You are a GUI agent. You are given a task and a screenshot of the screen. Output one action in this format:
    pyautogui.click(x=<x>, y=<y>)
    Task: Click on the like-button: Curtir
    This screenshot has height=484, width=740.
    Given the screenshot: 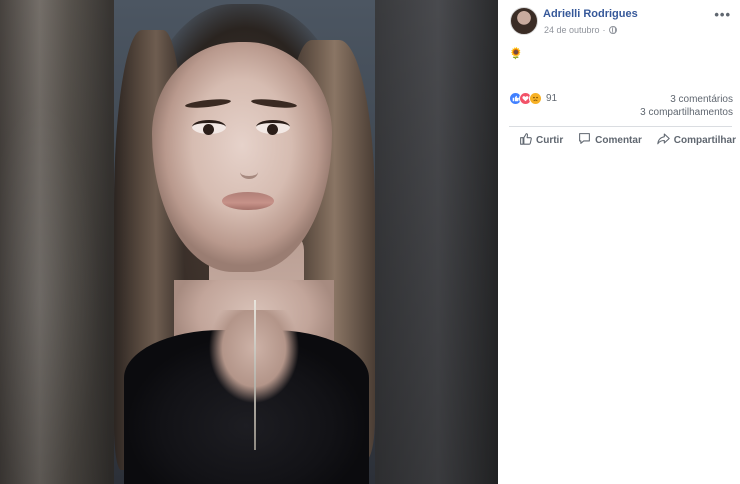 What is the action you would take?
    pyautogui.click(x=541, y=140)
    